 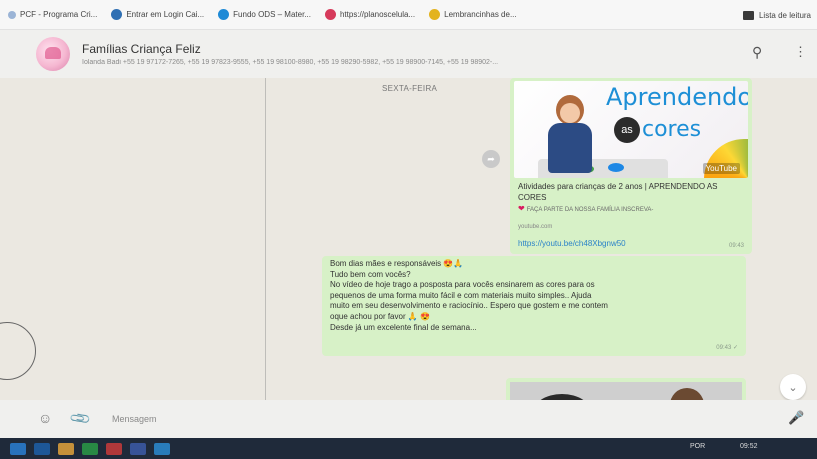 What do you see at coordinates (572, 243) in the screenshot?
I see `link-url: https://youtu.be/ch48Xbgnw50` at bounding box center [572, 243].